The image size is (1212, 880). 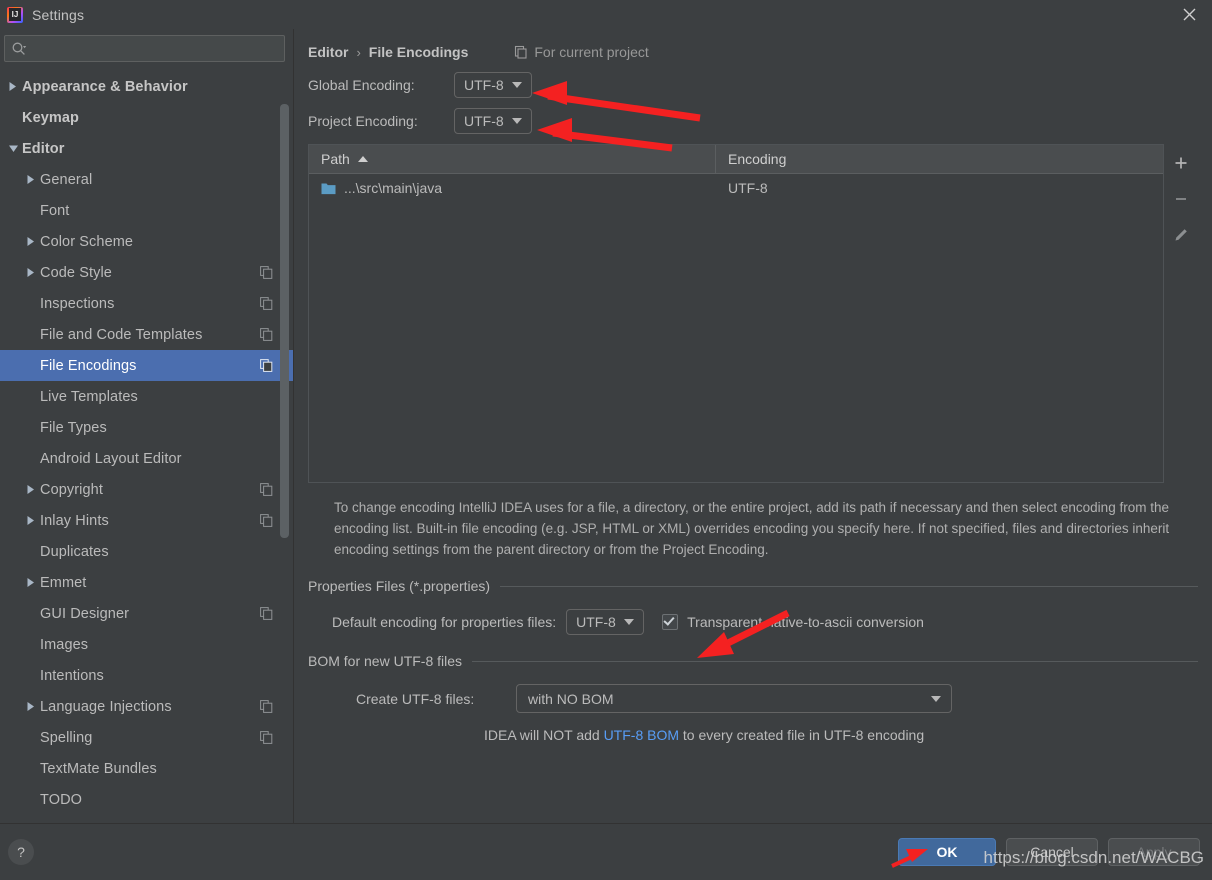 I want to click on table-row: ...\src\main\java UTF-8, so click(x=736, y=188).